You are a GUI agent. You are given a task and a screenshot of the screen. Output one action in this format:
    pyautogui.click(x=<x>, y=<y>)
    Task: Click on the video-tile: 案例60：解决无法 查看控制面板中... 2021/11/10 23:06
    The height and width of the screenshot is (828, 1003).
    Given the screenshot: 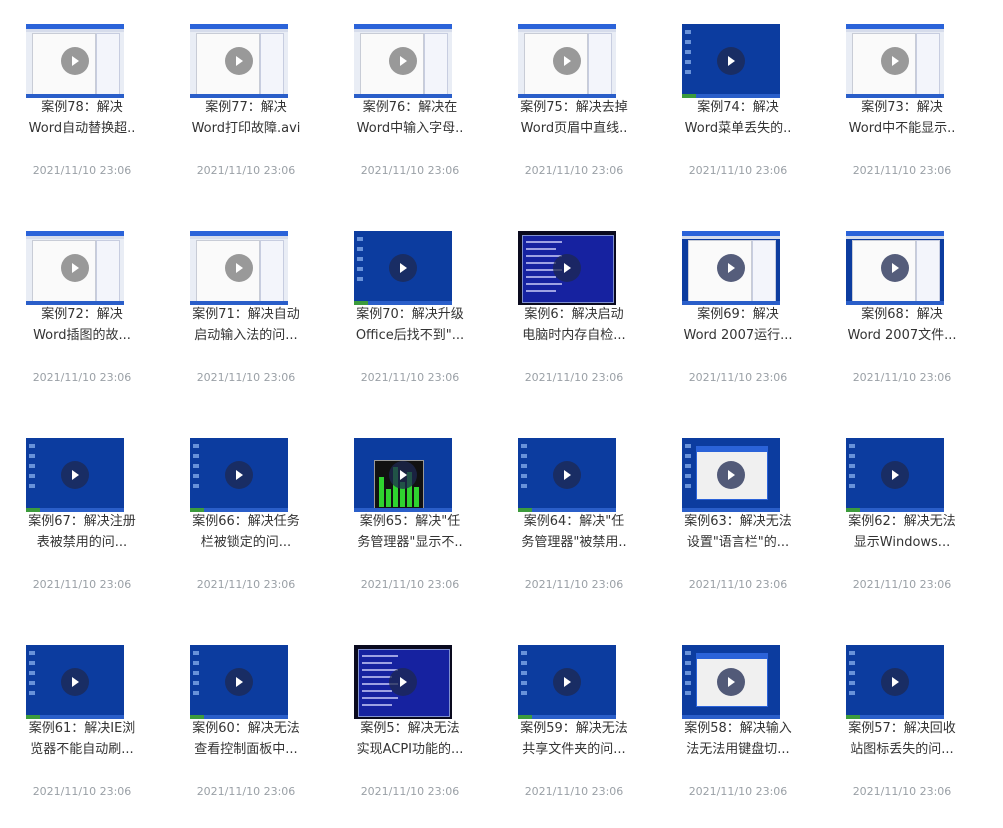 What is the action you would take?
    pyautogui.click(x=246, y=724)
    